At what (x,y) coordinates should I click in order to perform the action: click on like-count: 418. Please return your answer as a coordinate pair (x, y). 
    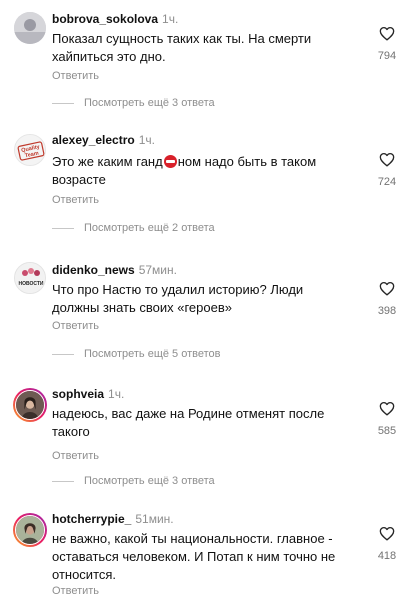
    Looking at the image, I should click on (387, 556).